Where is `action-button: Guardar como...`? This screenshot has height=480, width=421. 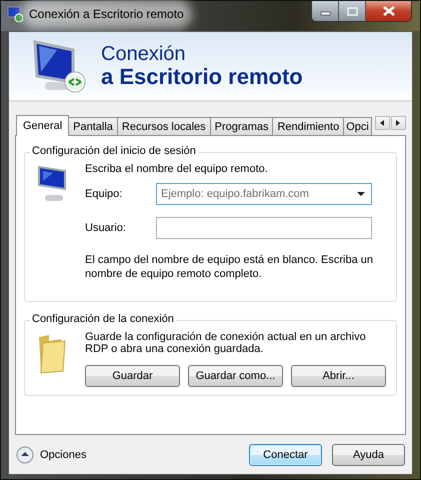
action-button: Guardar como... is located at coordinates (235, 376).